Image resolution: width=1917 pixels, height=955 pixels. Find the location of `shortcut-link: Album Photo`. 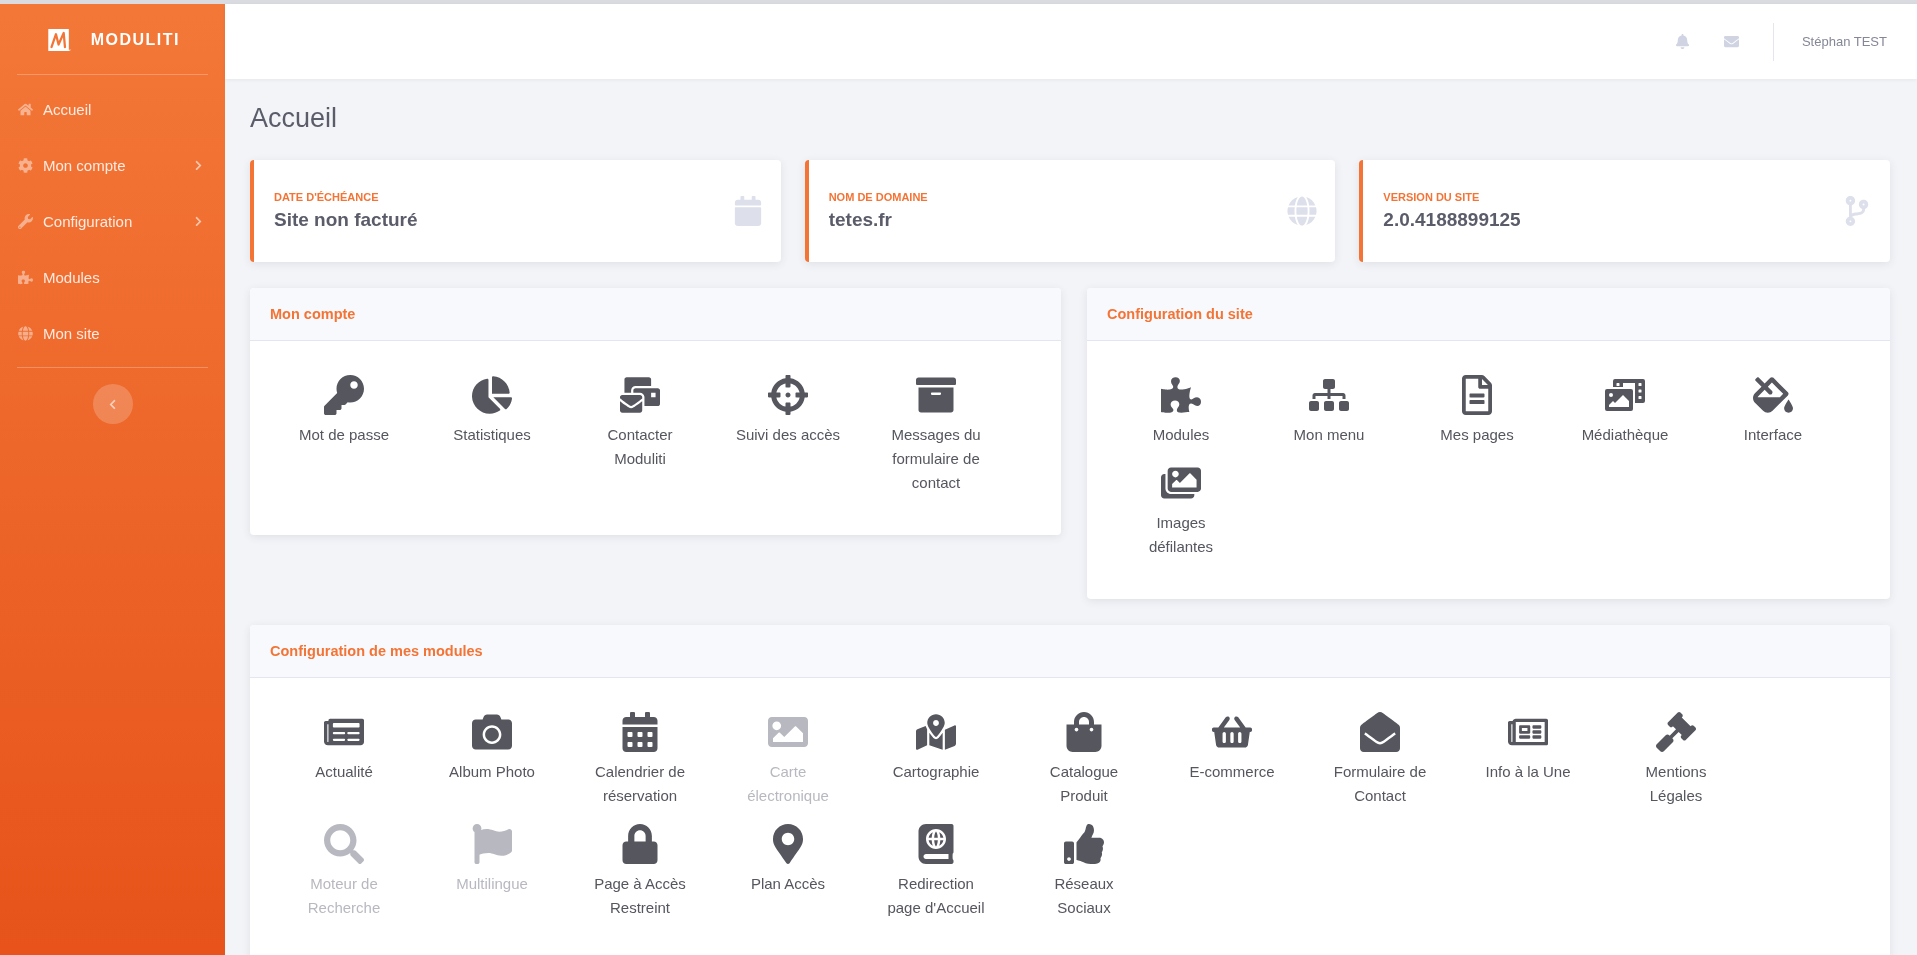

shortcut-link: Album Photo is located at coordinates (492, 760).